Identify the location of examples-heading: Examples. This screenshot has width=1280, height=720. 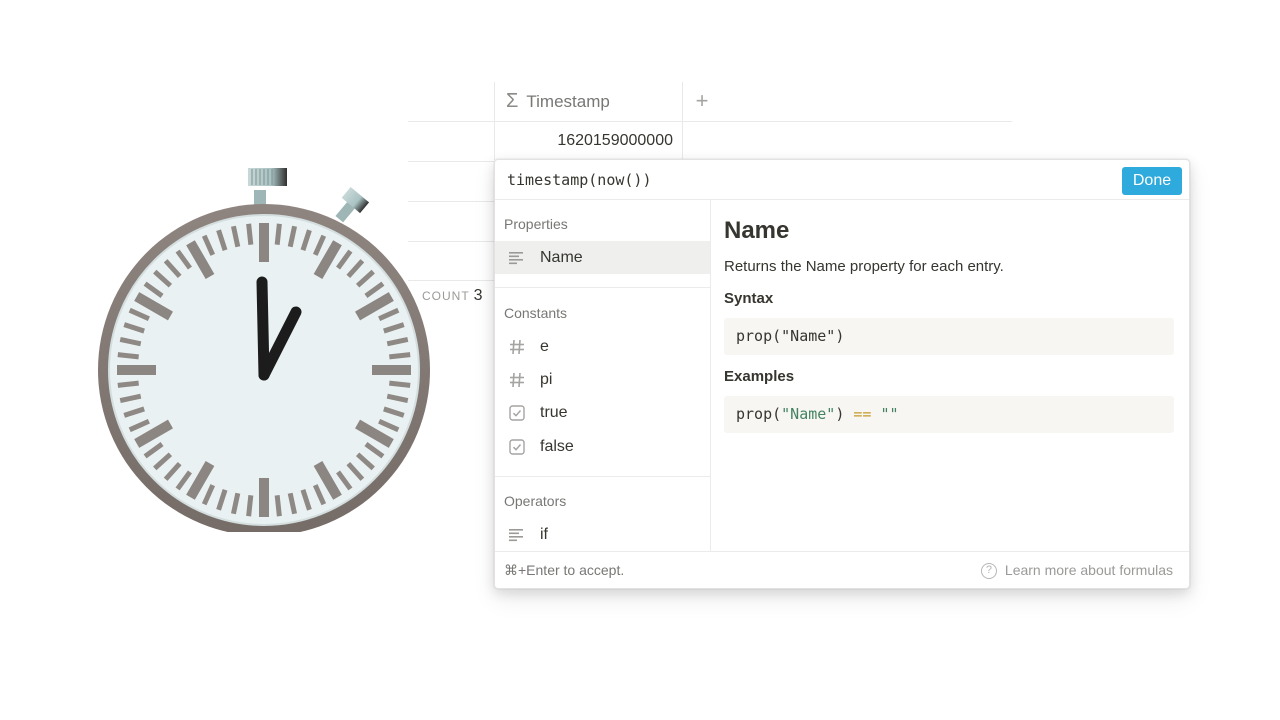
(759, 376).